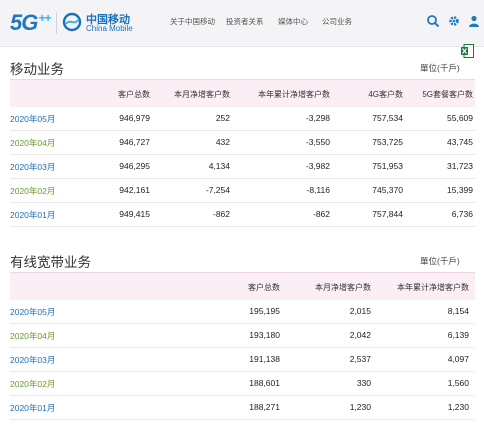 Image resolution: width=484 pixels, height=426 pixels. What do you see at coordinates (134, 118) in the screenshot?
I see `cell-total: 946,979` at bounding box center [134, 118].